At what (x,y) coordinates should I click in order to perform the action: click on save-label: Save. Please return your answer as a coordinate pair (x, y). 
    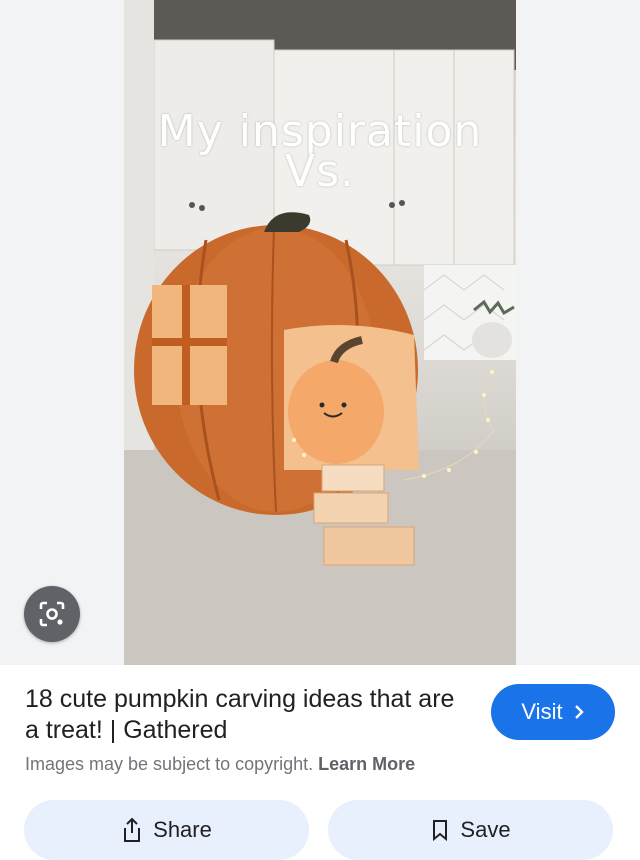
    Looking at the image, I should click on (485, 829).